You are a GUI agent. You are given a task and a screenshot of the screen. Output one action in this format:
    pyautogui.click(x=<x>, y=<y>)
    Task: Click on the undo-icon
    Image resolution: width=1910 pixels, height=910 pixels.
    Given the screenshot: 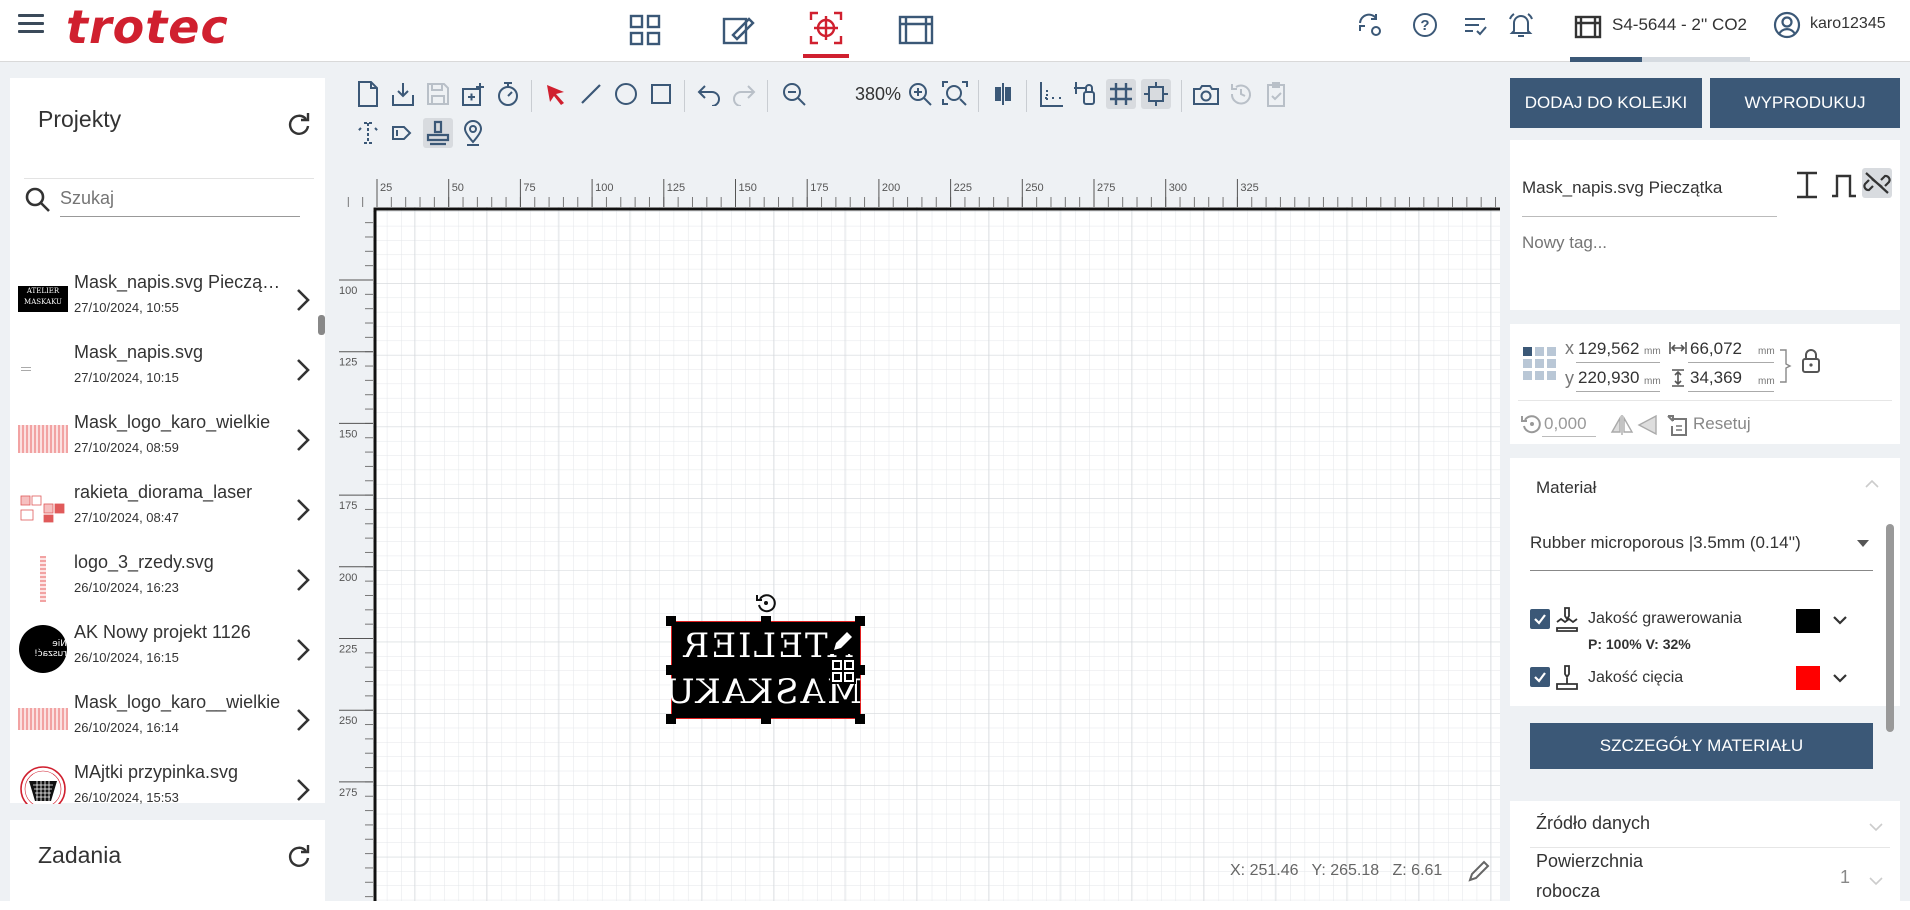 What is the action you would take?
    pyautogui.click(x=709, y=94)
    